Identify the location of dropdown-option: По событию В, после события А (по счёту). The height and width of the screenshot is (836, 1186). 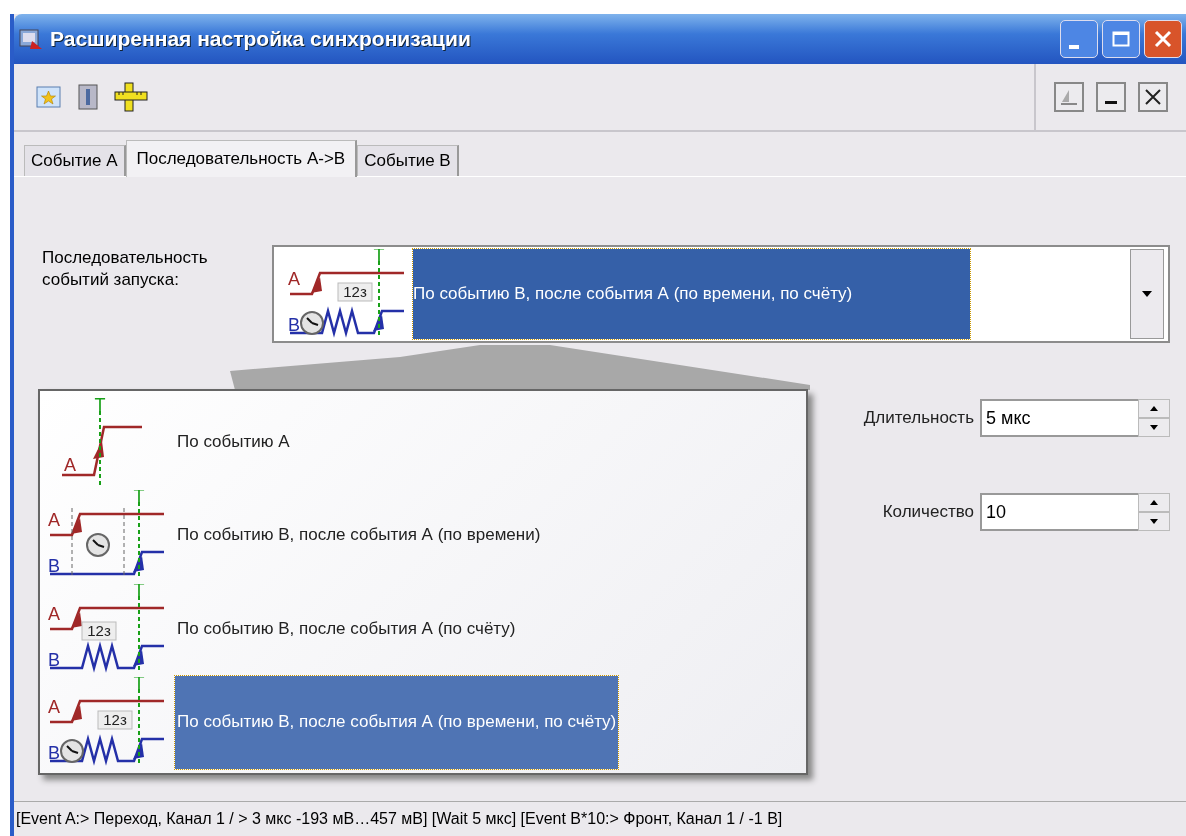
(346, 629).